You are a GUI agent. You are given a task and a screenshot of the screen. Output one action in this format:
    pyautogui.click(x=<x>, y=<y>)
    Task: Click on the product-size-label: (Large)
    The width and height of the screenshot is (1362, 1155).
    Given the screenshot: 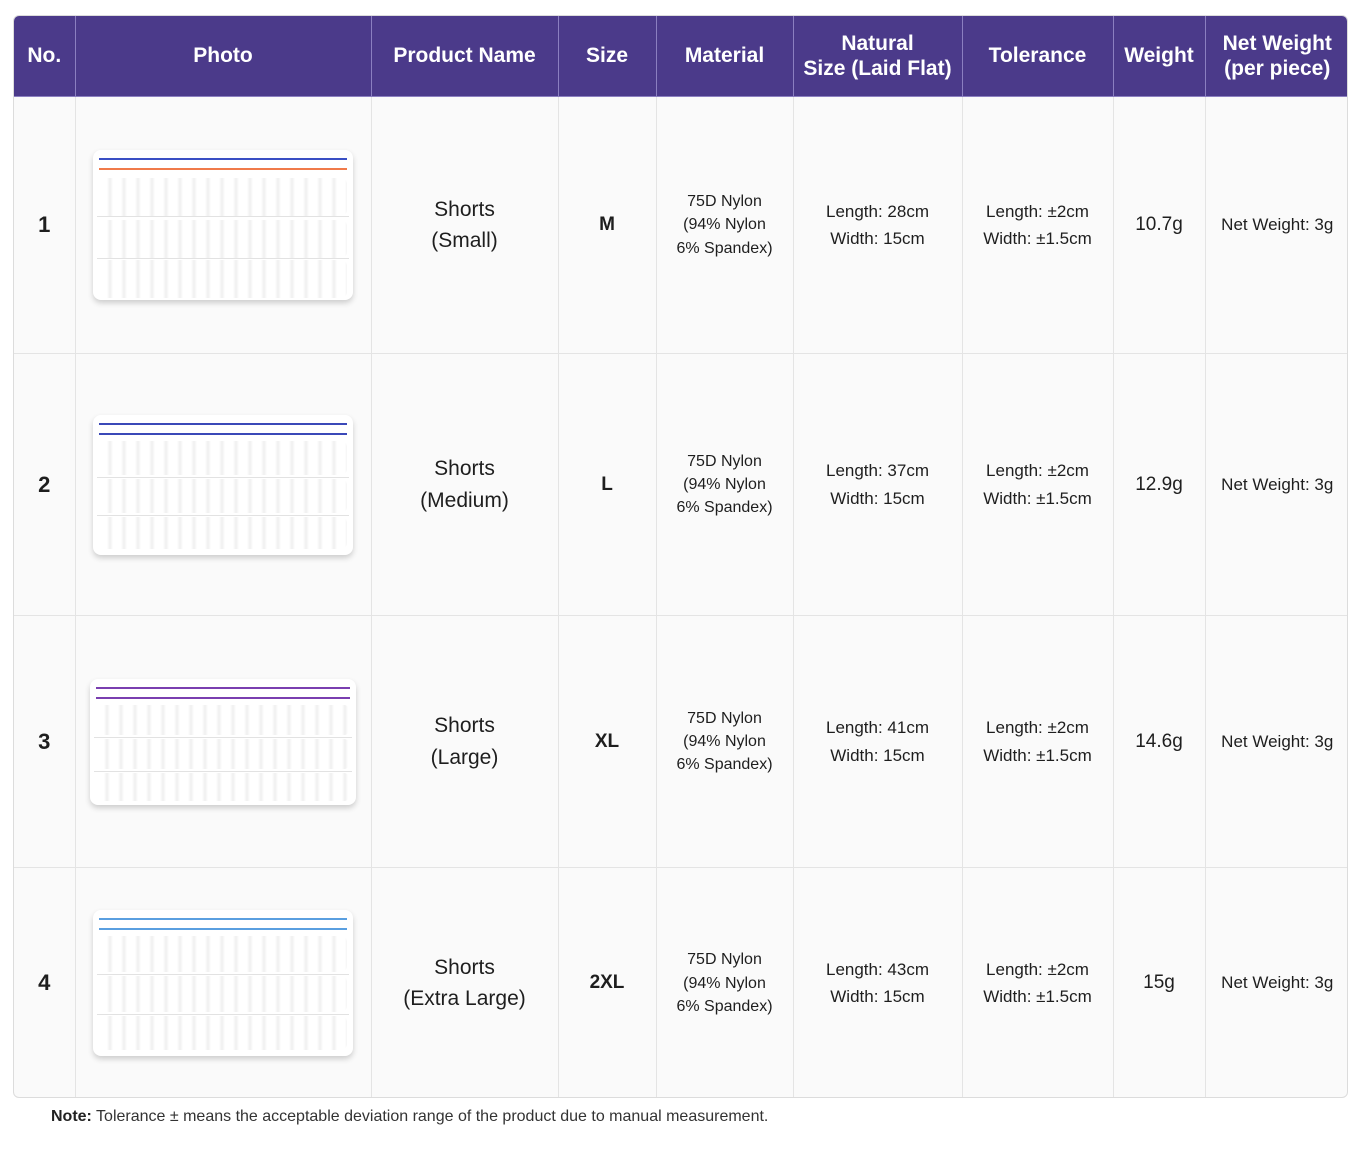 What is the action you would take?
    pyautogui.click(x=464, y=757)
    